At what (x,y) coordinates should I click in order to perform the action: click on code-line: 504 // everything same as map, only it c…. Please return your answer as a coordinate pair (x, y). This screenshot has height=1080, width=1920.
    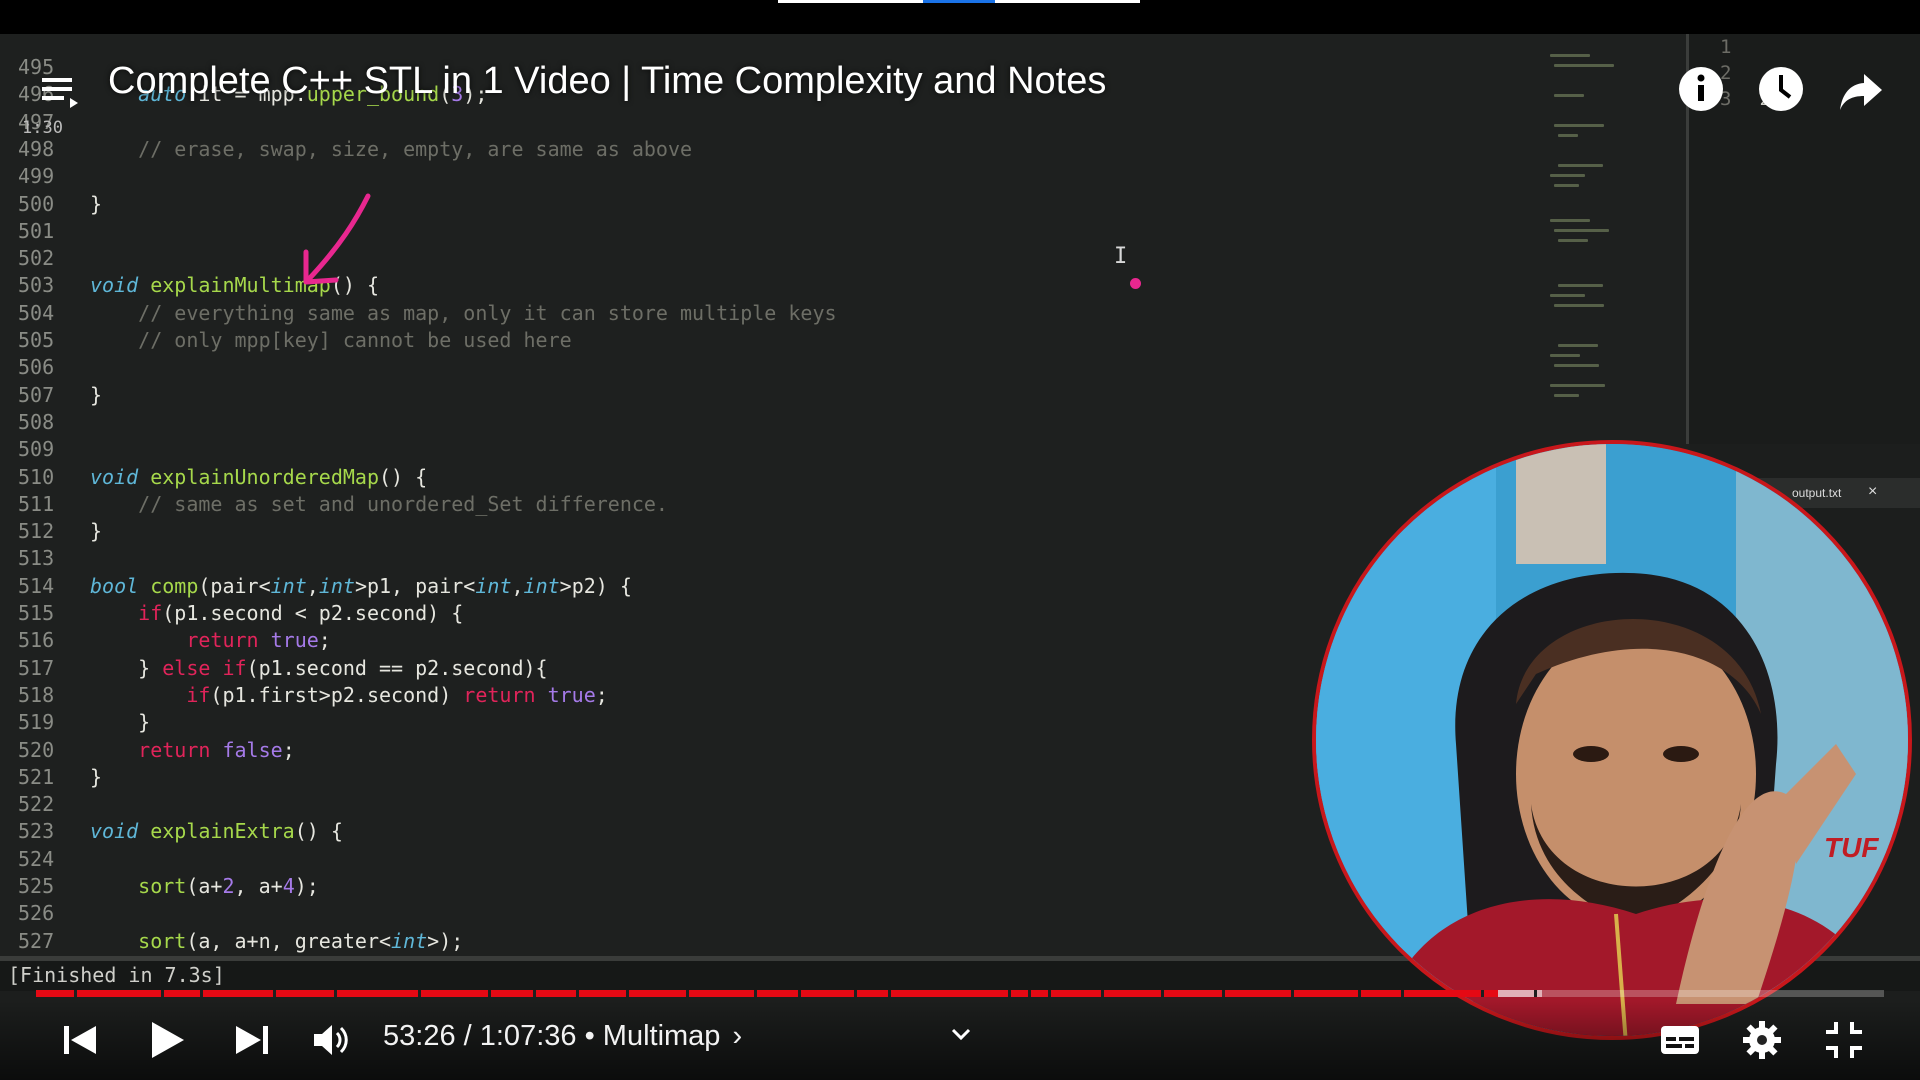
    Looking at the image, I should click on (800, 313).